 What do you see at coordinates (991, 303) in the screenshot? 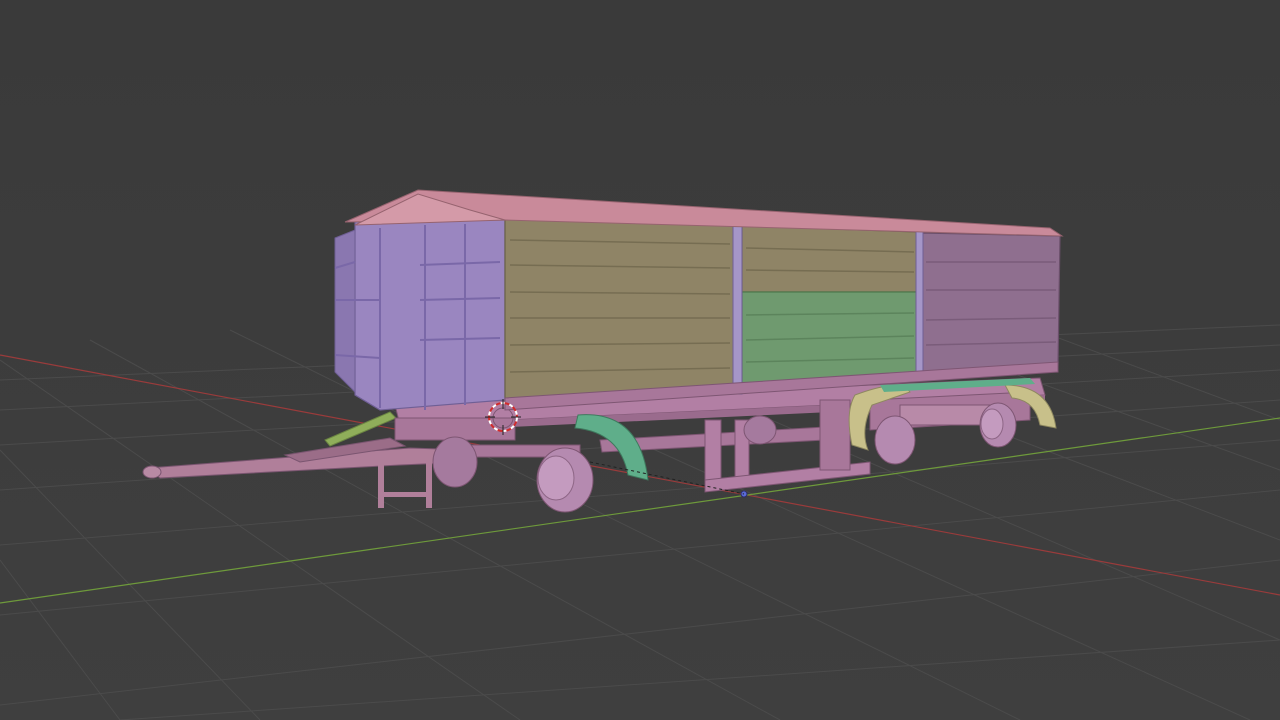
I see `side-panel-rear` at bounding box center [991, 303].